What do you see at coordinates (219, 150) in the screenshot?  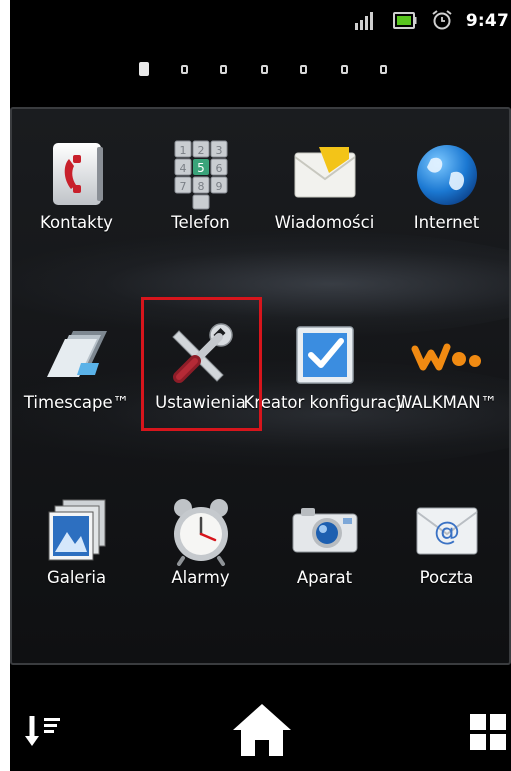 I see `svg-text: 3` at bounding box center [219, 150].